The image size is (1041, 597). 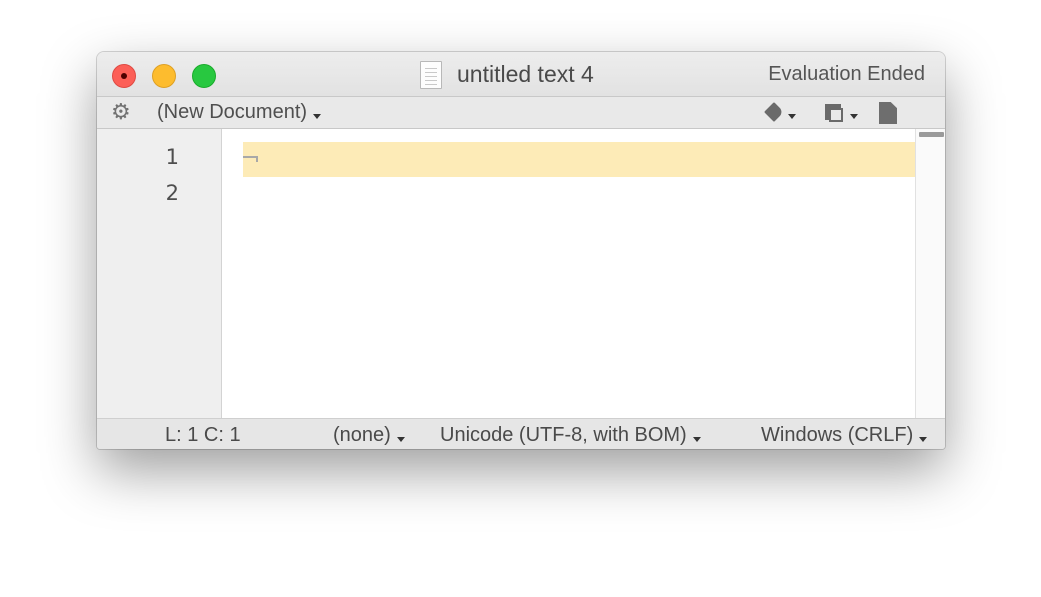 I want to click on document-info-button, so click(x=889, y=113).